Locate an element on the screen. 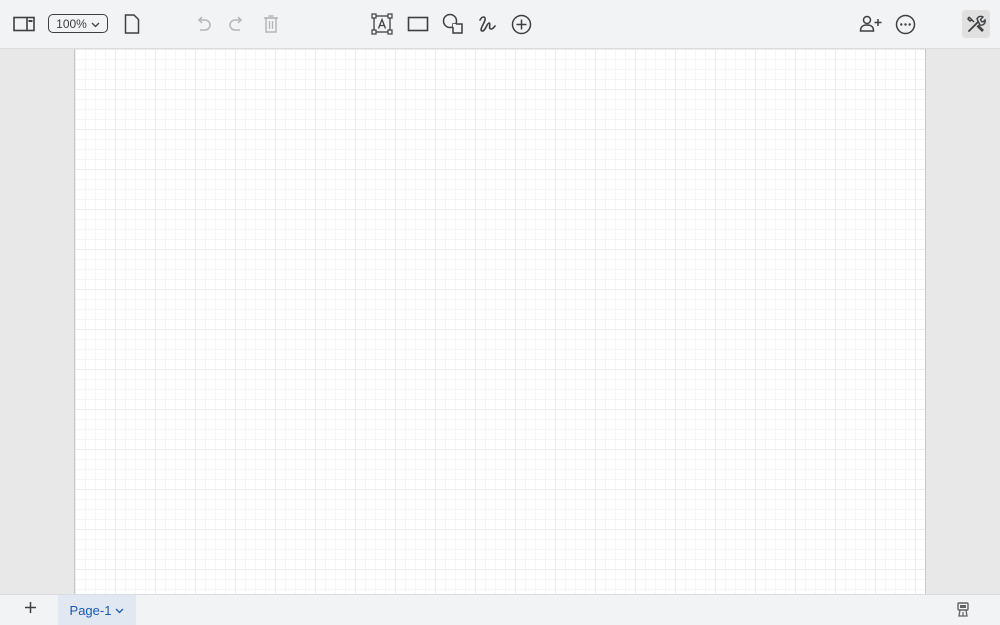 The width and height of the screenshot is (1000, 625). text-box-icon is located at coordinates (382, 24).